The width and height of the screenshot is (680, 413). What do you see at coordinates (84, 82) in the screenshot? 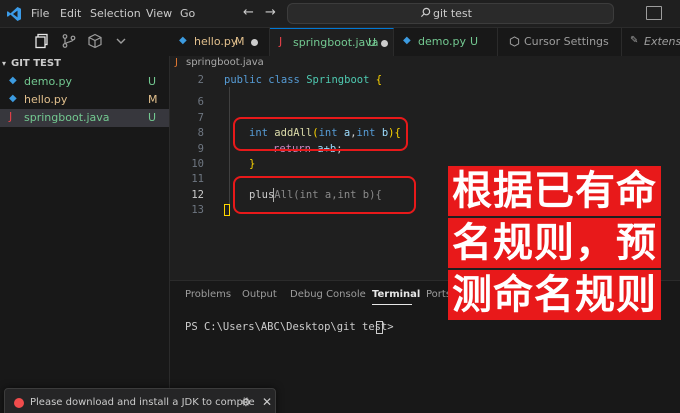
I see `file-item-demo-py: ◆ demo.py U` at bounding box center [84, 82].